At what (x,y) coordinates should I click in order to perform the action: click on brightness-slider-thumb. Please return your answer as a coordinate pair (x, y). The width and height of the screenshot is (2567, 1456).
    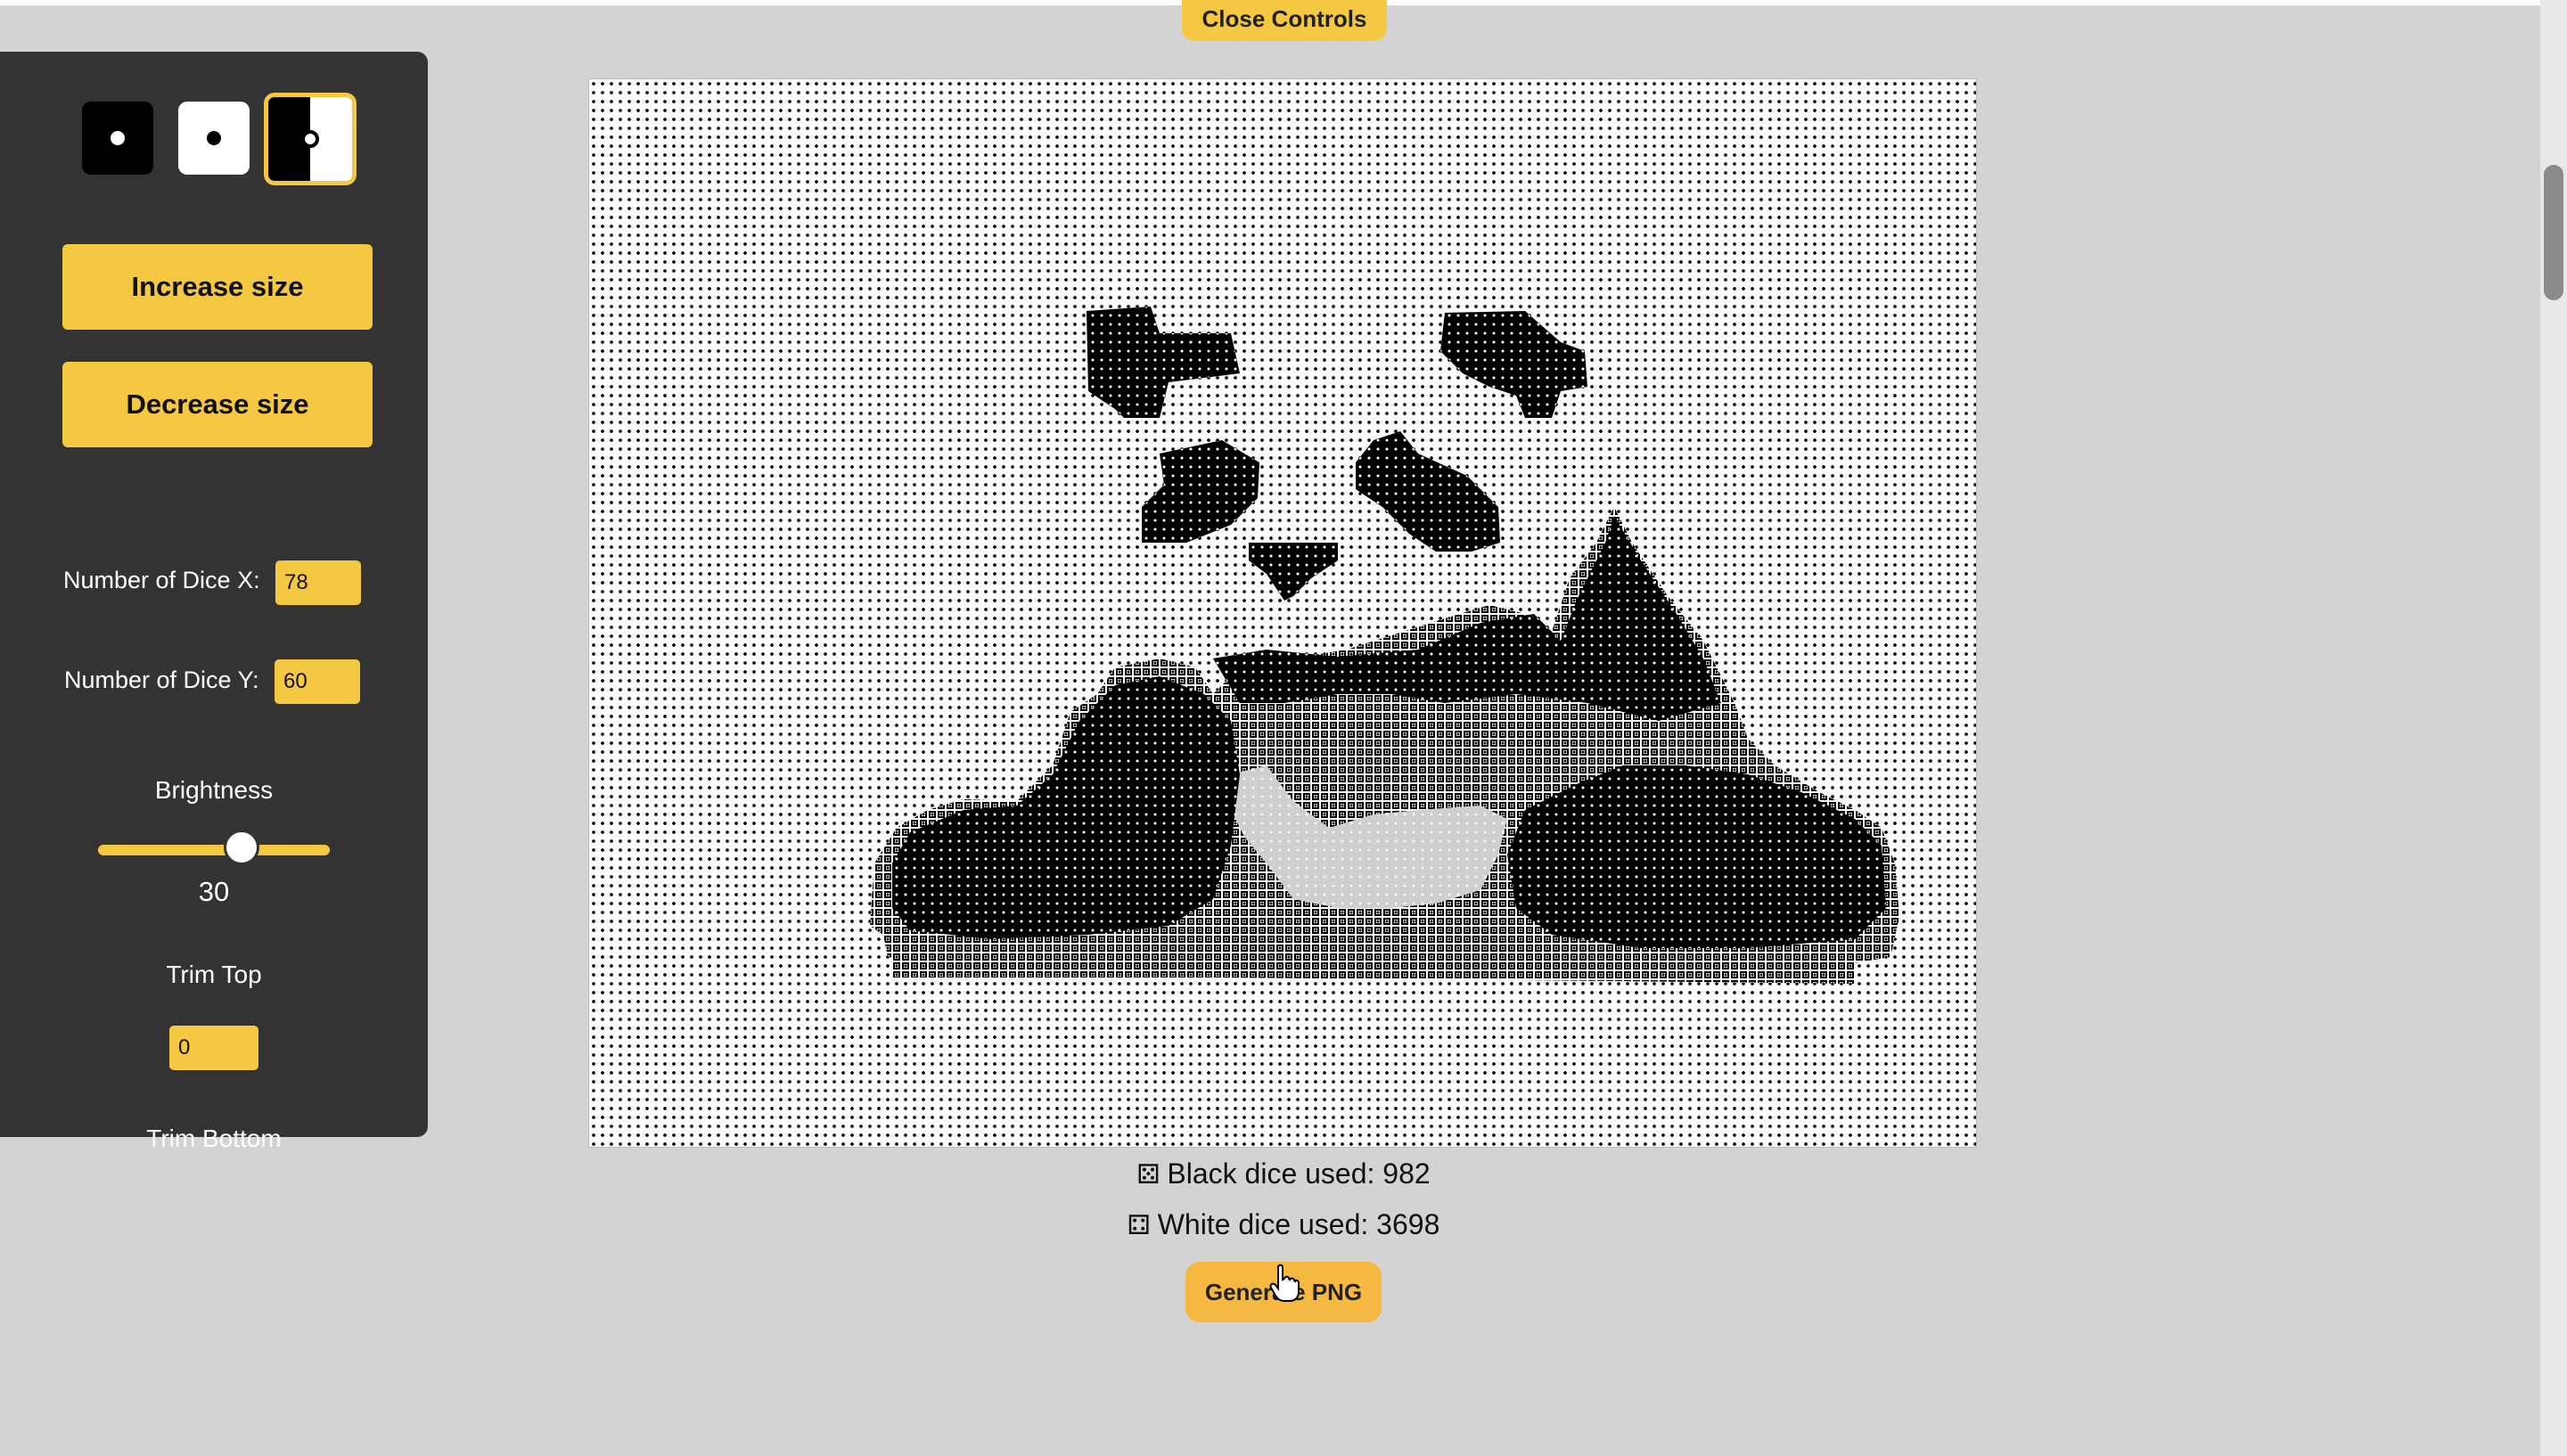
    Looking at the image, I should click on (242, 847).